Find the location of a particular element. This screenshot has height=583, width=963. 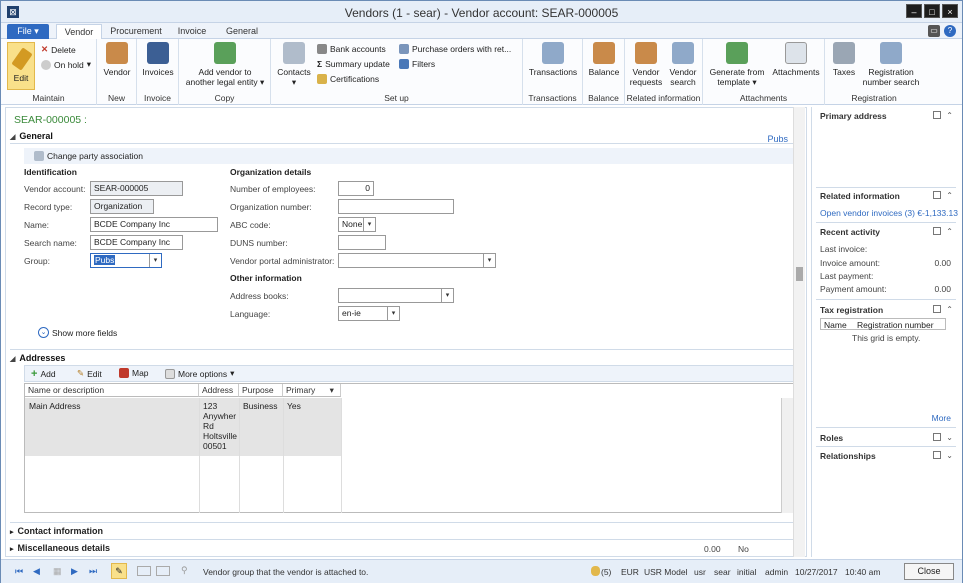

last-record-icon: ⏭ is located at coordinates (93, 571).